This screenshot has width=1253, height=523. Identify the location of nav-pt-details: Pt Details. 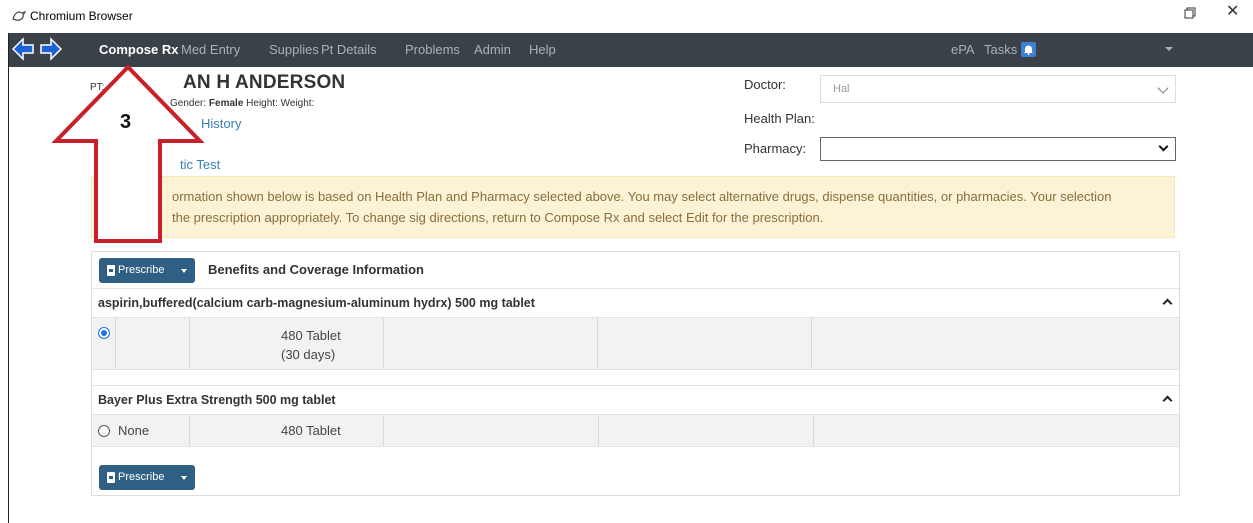
(349, 49).